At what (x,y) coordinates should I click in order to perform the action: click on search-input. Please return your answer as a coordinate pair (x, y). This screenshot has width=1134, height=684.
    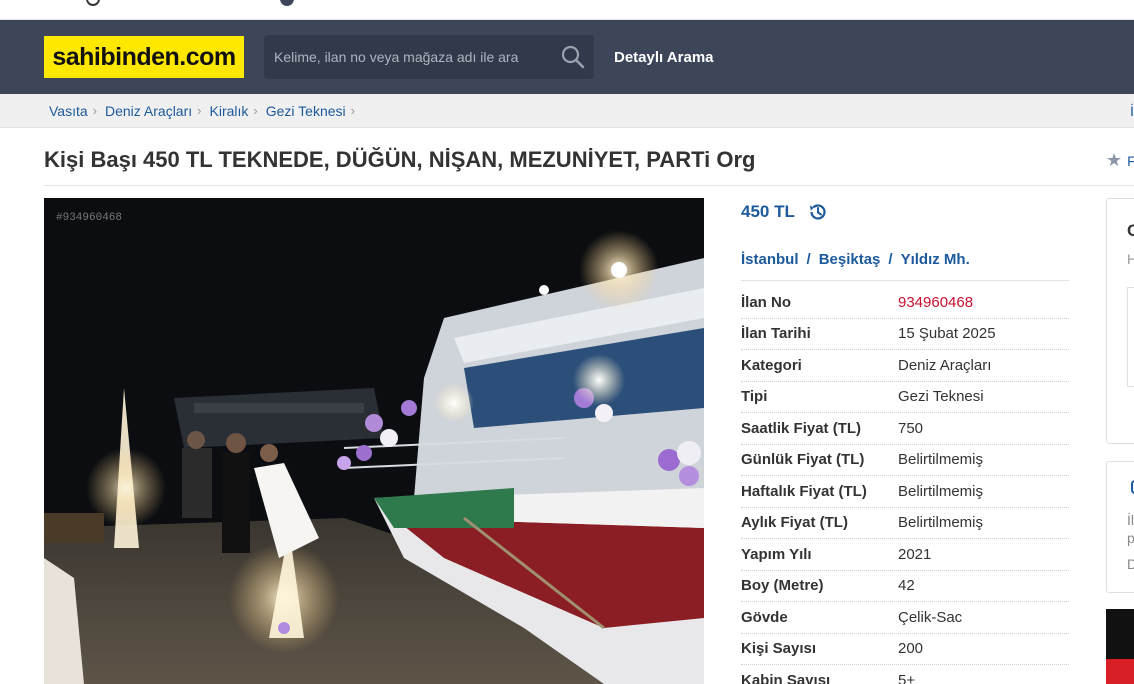
    Looking at the image, I should click on (409, 57).